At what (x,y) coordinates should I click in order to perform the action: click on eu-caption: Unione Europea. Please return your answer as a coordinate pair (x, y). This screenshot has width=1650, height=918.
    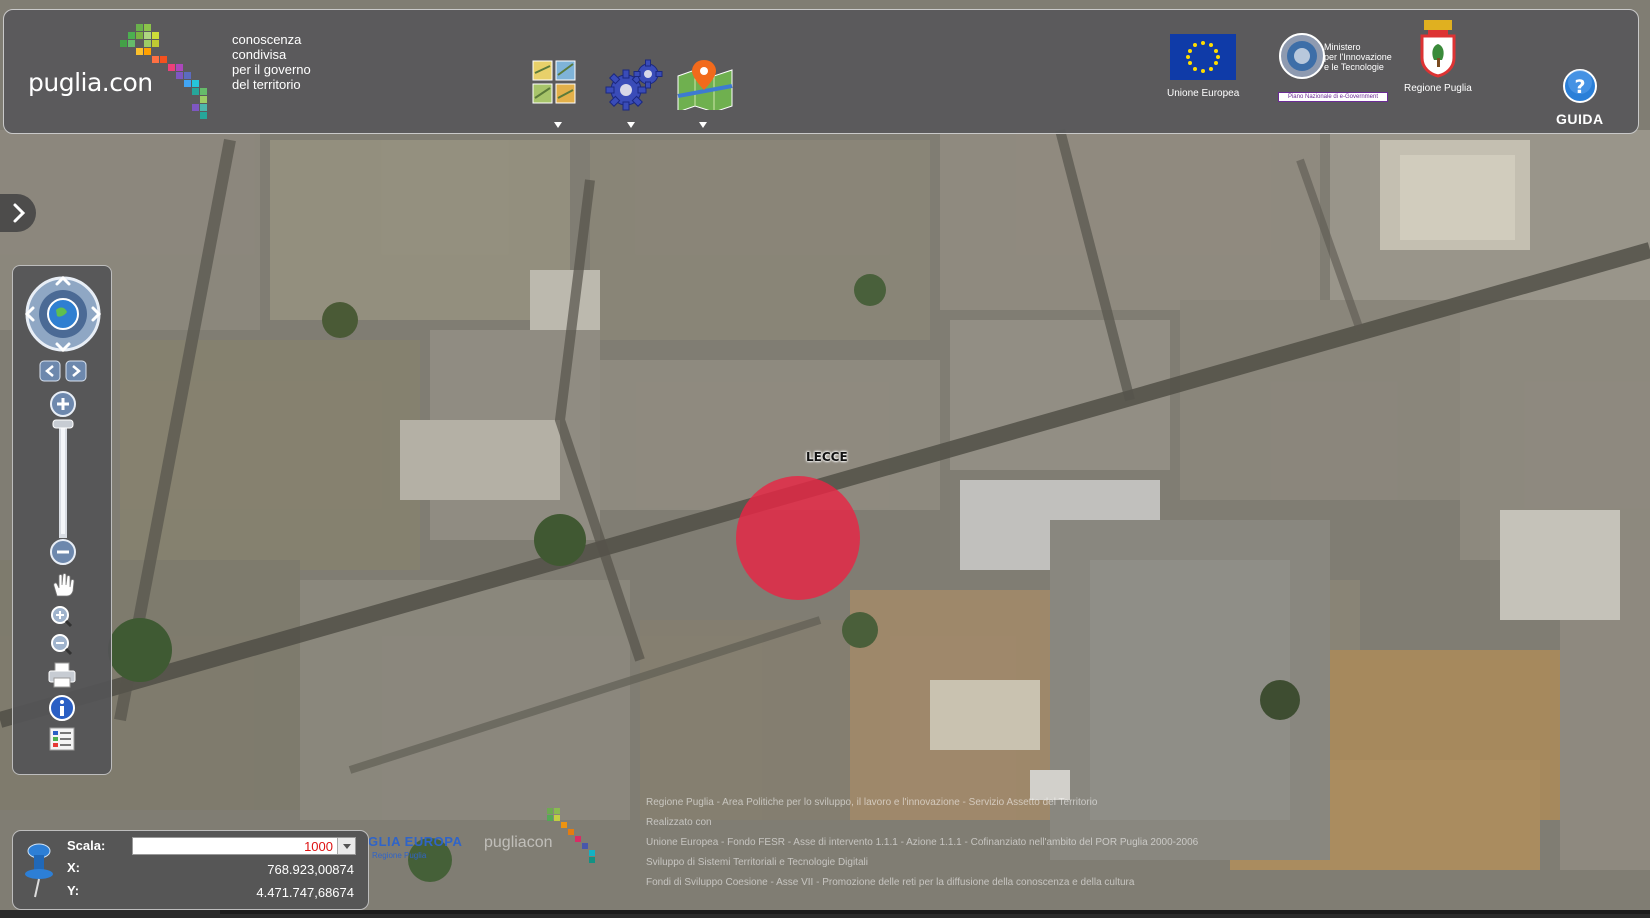
    Looking at the image, I should click on (1203, 93).